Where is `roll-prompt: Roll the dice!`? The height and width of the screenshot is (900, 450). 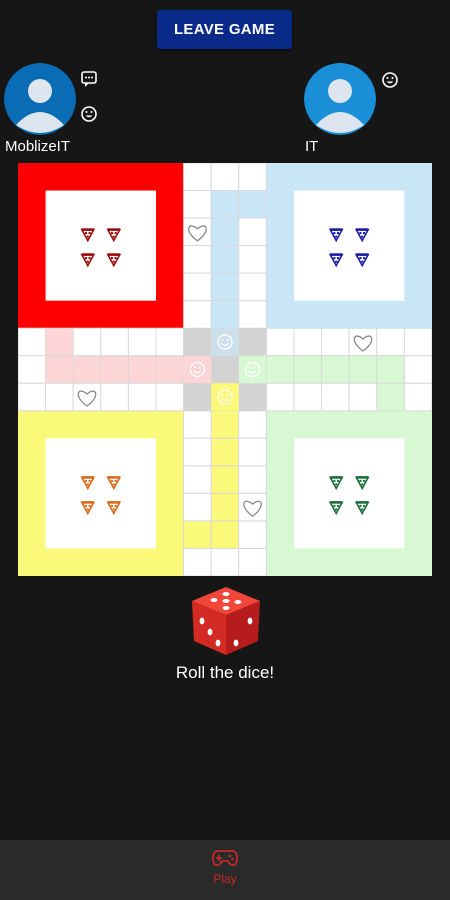
roll-prompt: Roll the dice! is located at coordinates (225, 672).